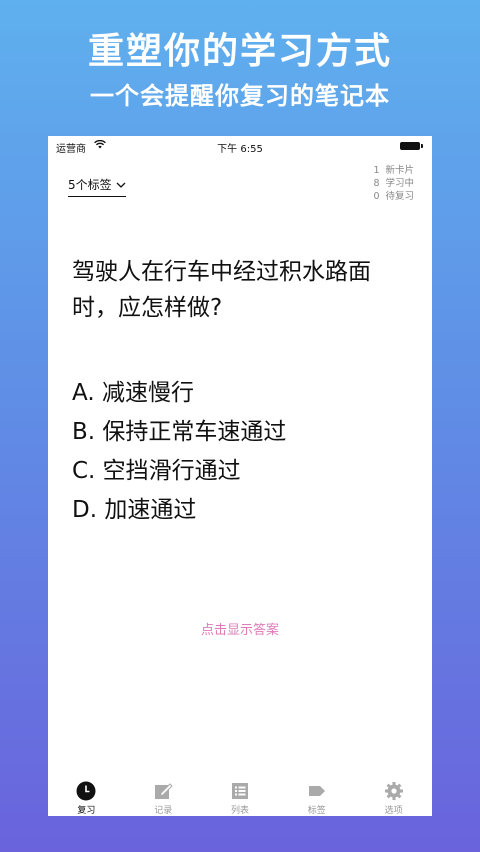  Describe the element at coordinates (179, 432) in the screenshot. I see `option-b: B. 保持正常车速通过` at that location.